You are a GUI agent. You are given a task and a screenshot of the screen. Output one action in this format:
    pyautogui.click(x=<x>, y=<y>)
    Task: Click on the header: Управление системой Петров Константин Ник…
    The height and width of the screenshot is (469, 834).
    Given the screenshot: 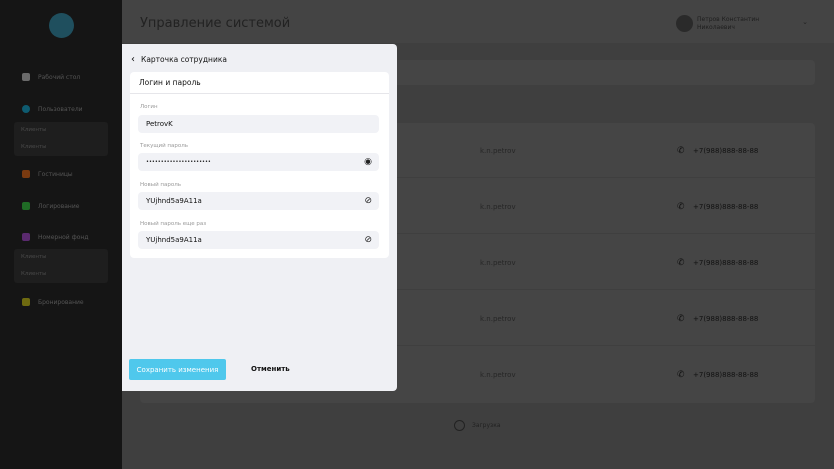 What is the action you would take?
    pyautogui.click(x=478, y=21)
    